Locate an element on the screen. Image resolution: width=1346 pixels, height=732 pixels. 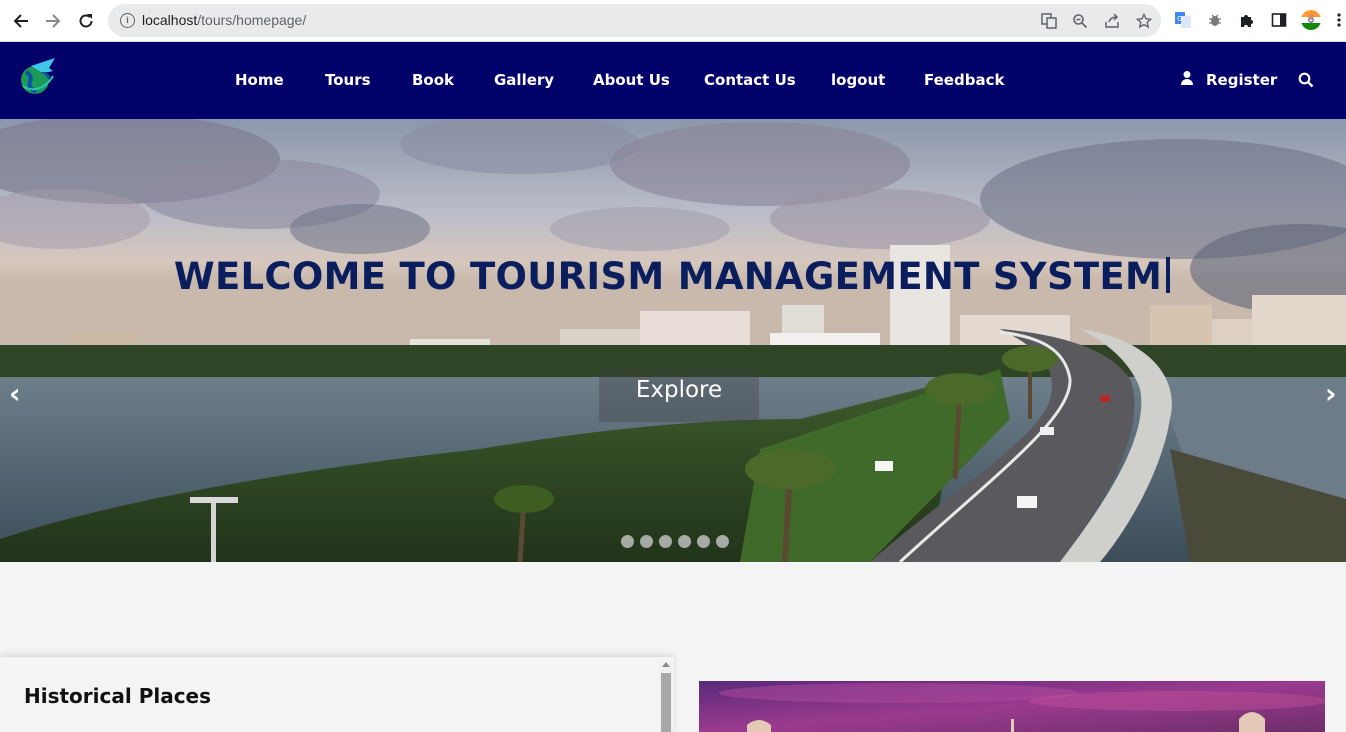
typing-caret is located at coordinates (1168, 275).